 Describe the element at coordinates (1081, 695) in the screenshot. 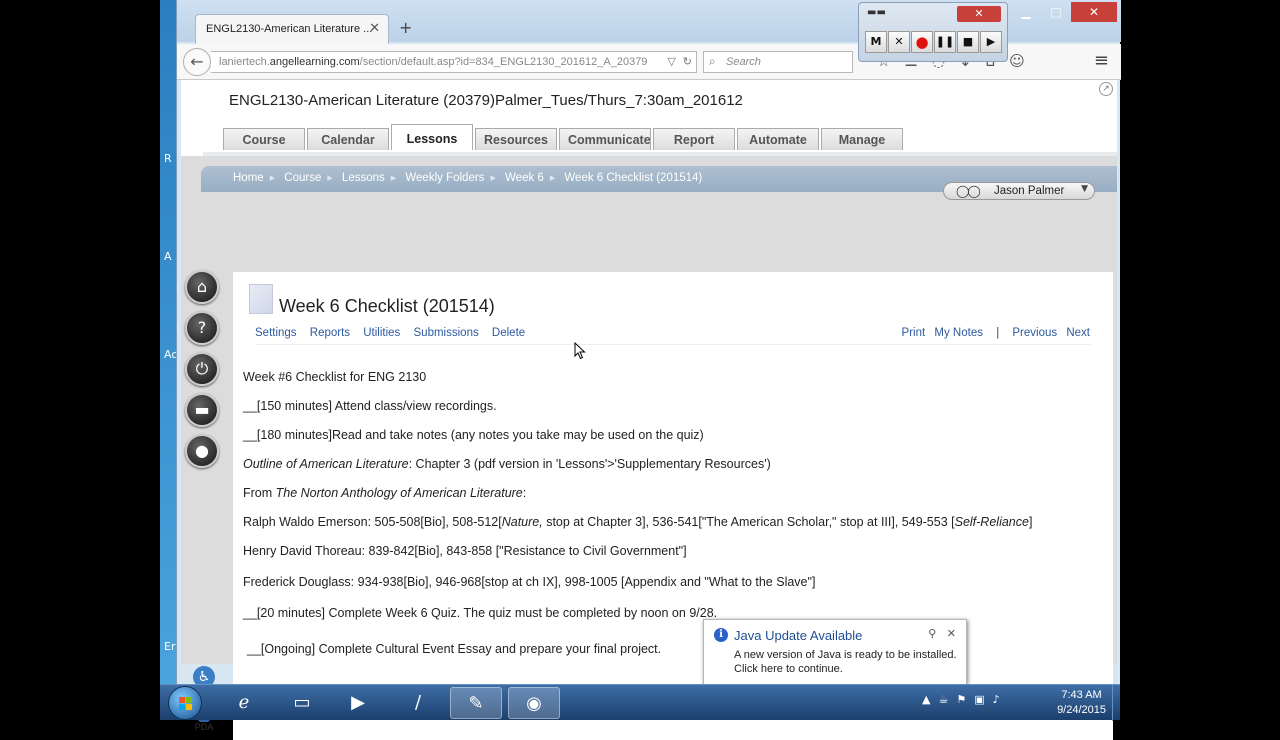

I see `clock-time: 7:43 AM` at that location.